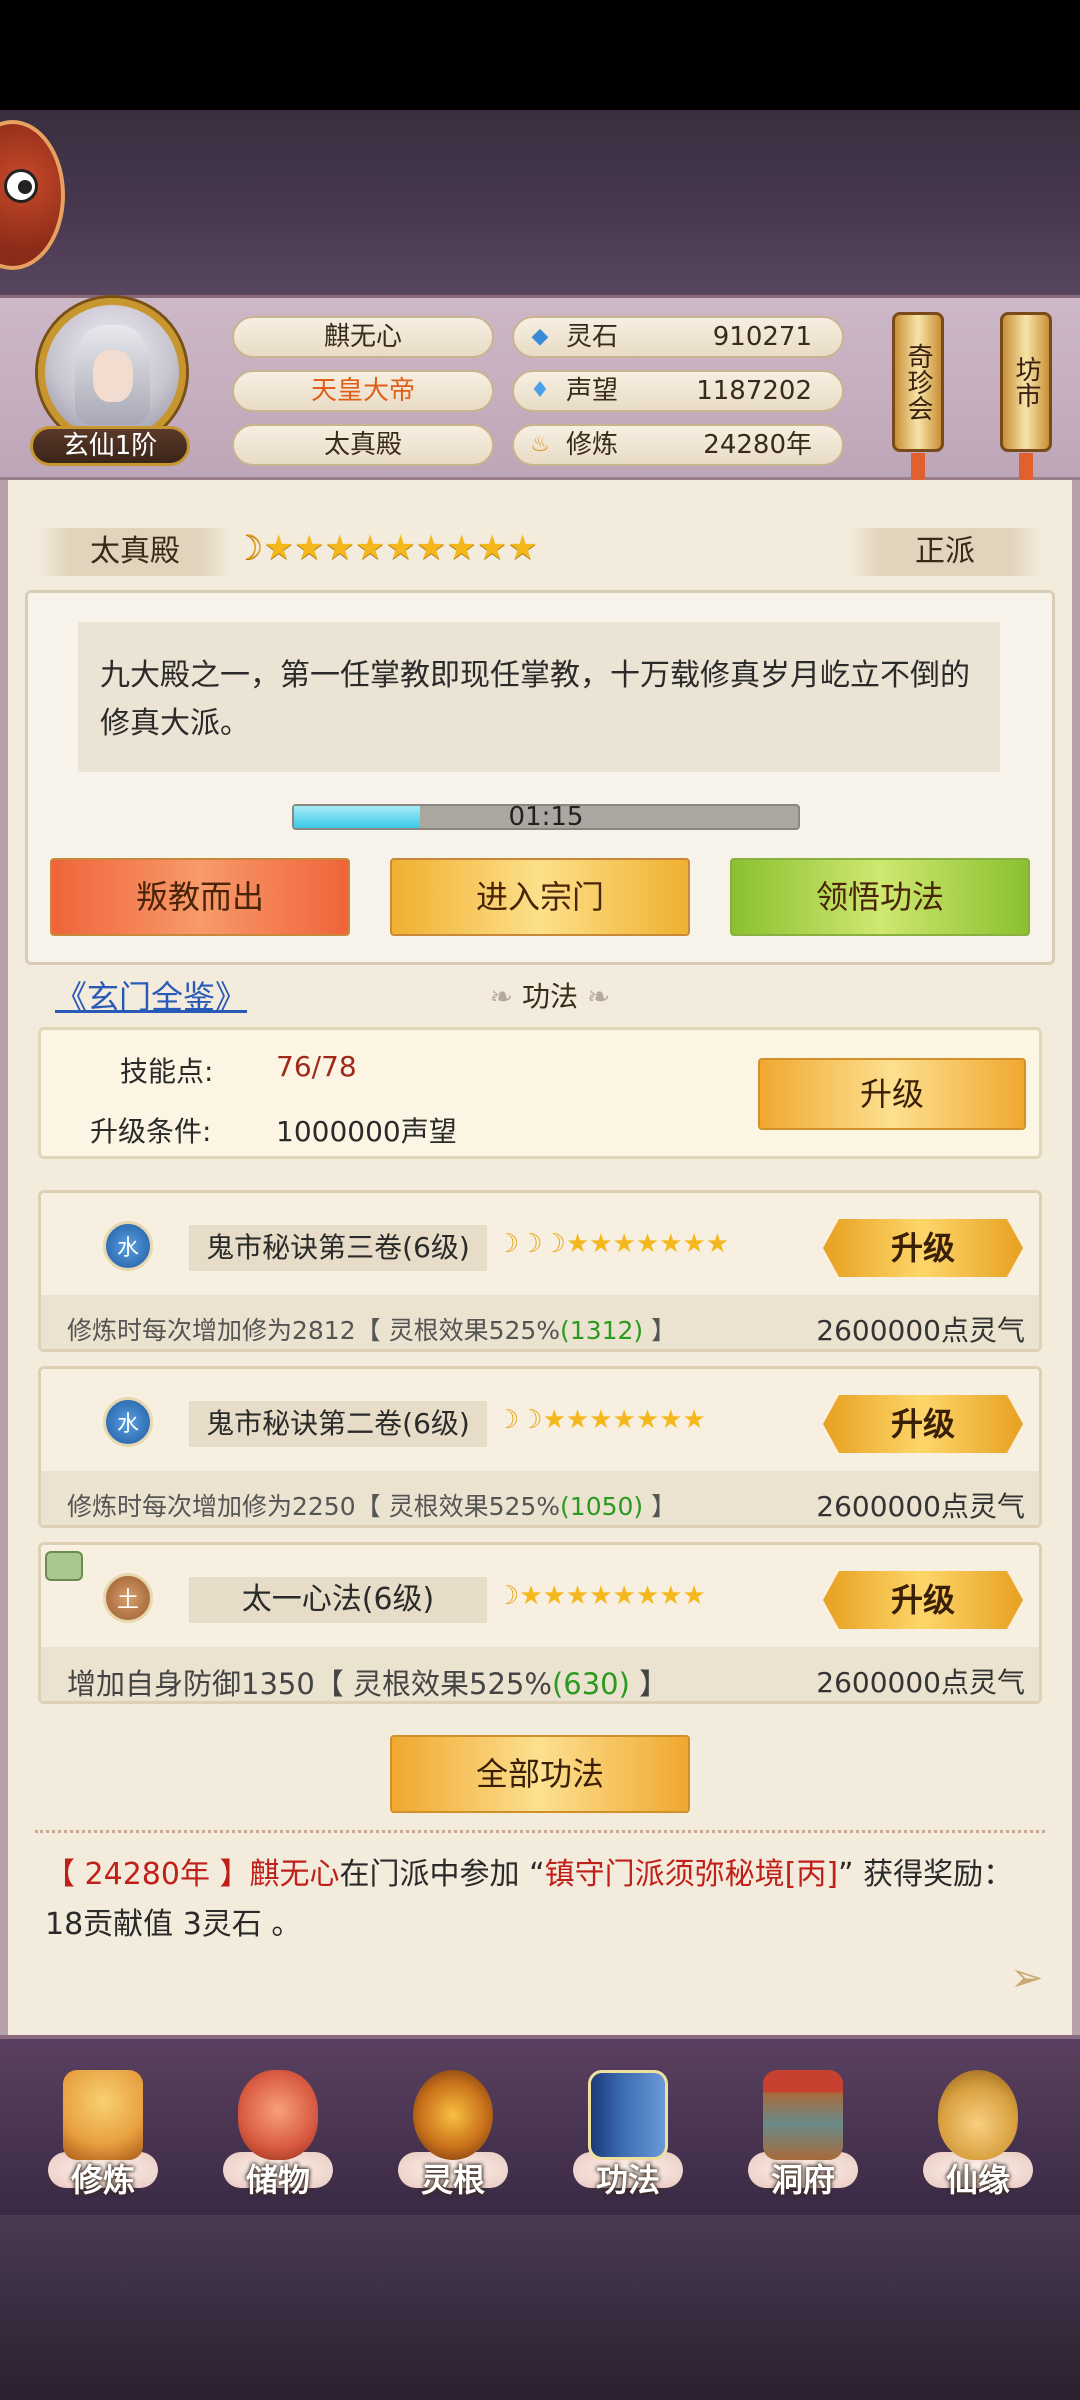  What do you see at coordinates (363, 337) in the screenshot?
I see `player-name: 麒无心` at bounding box center [363, 337].